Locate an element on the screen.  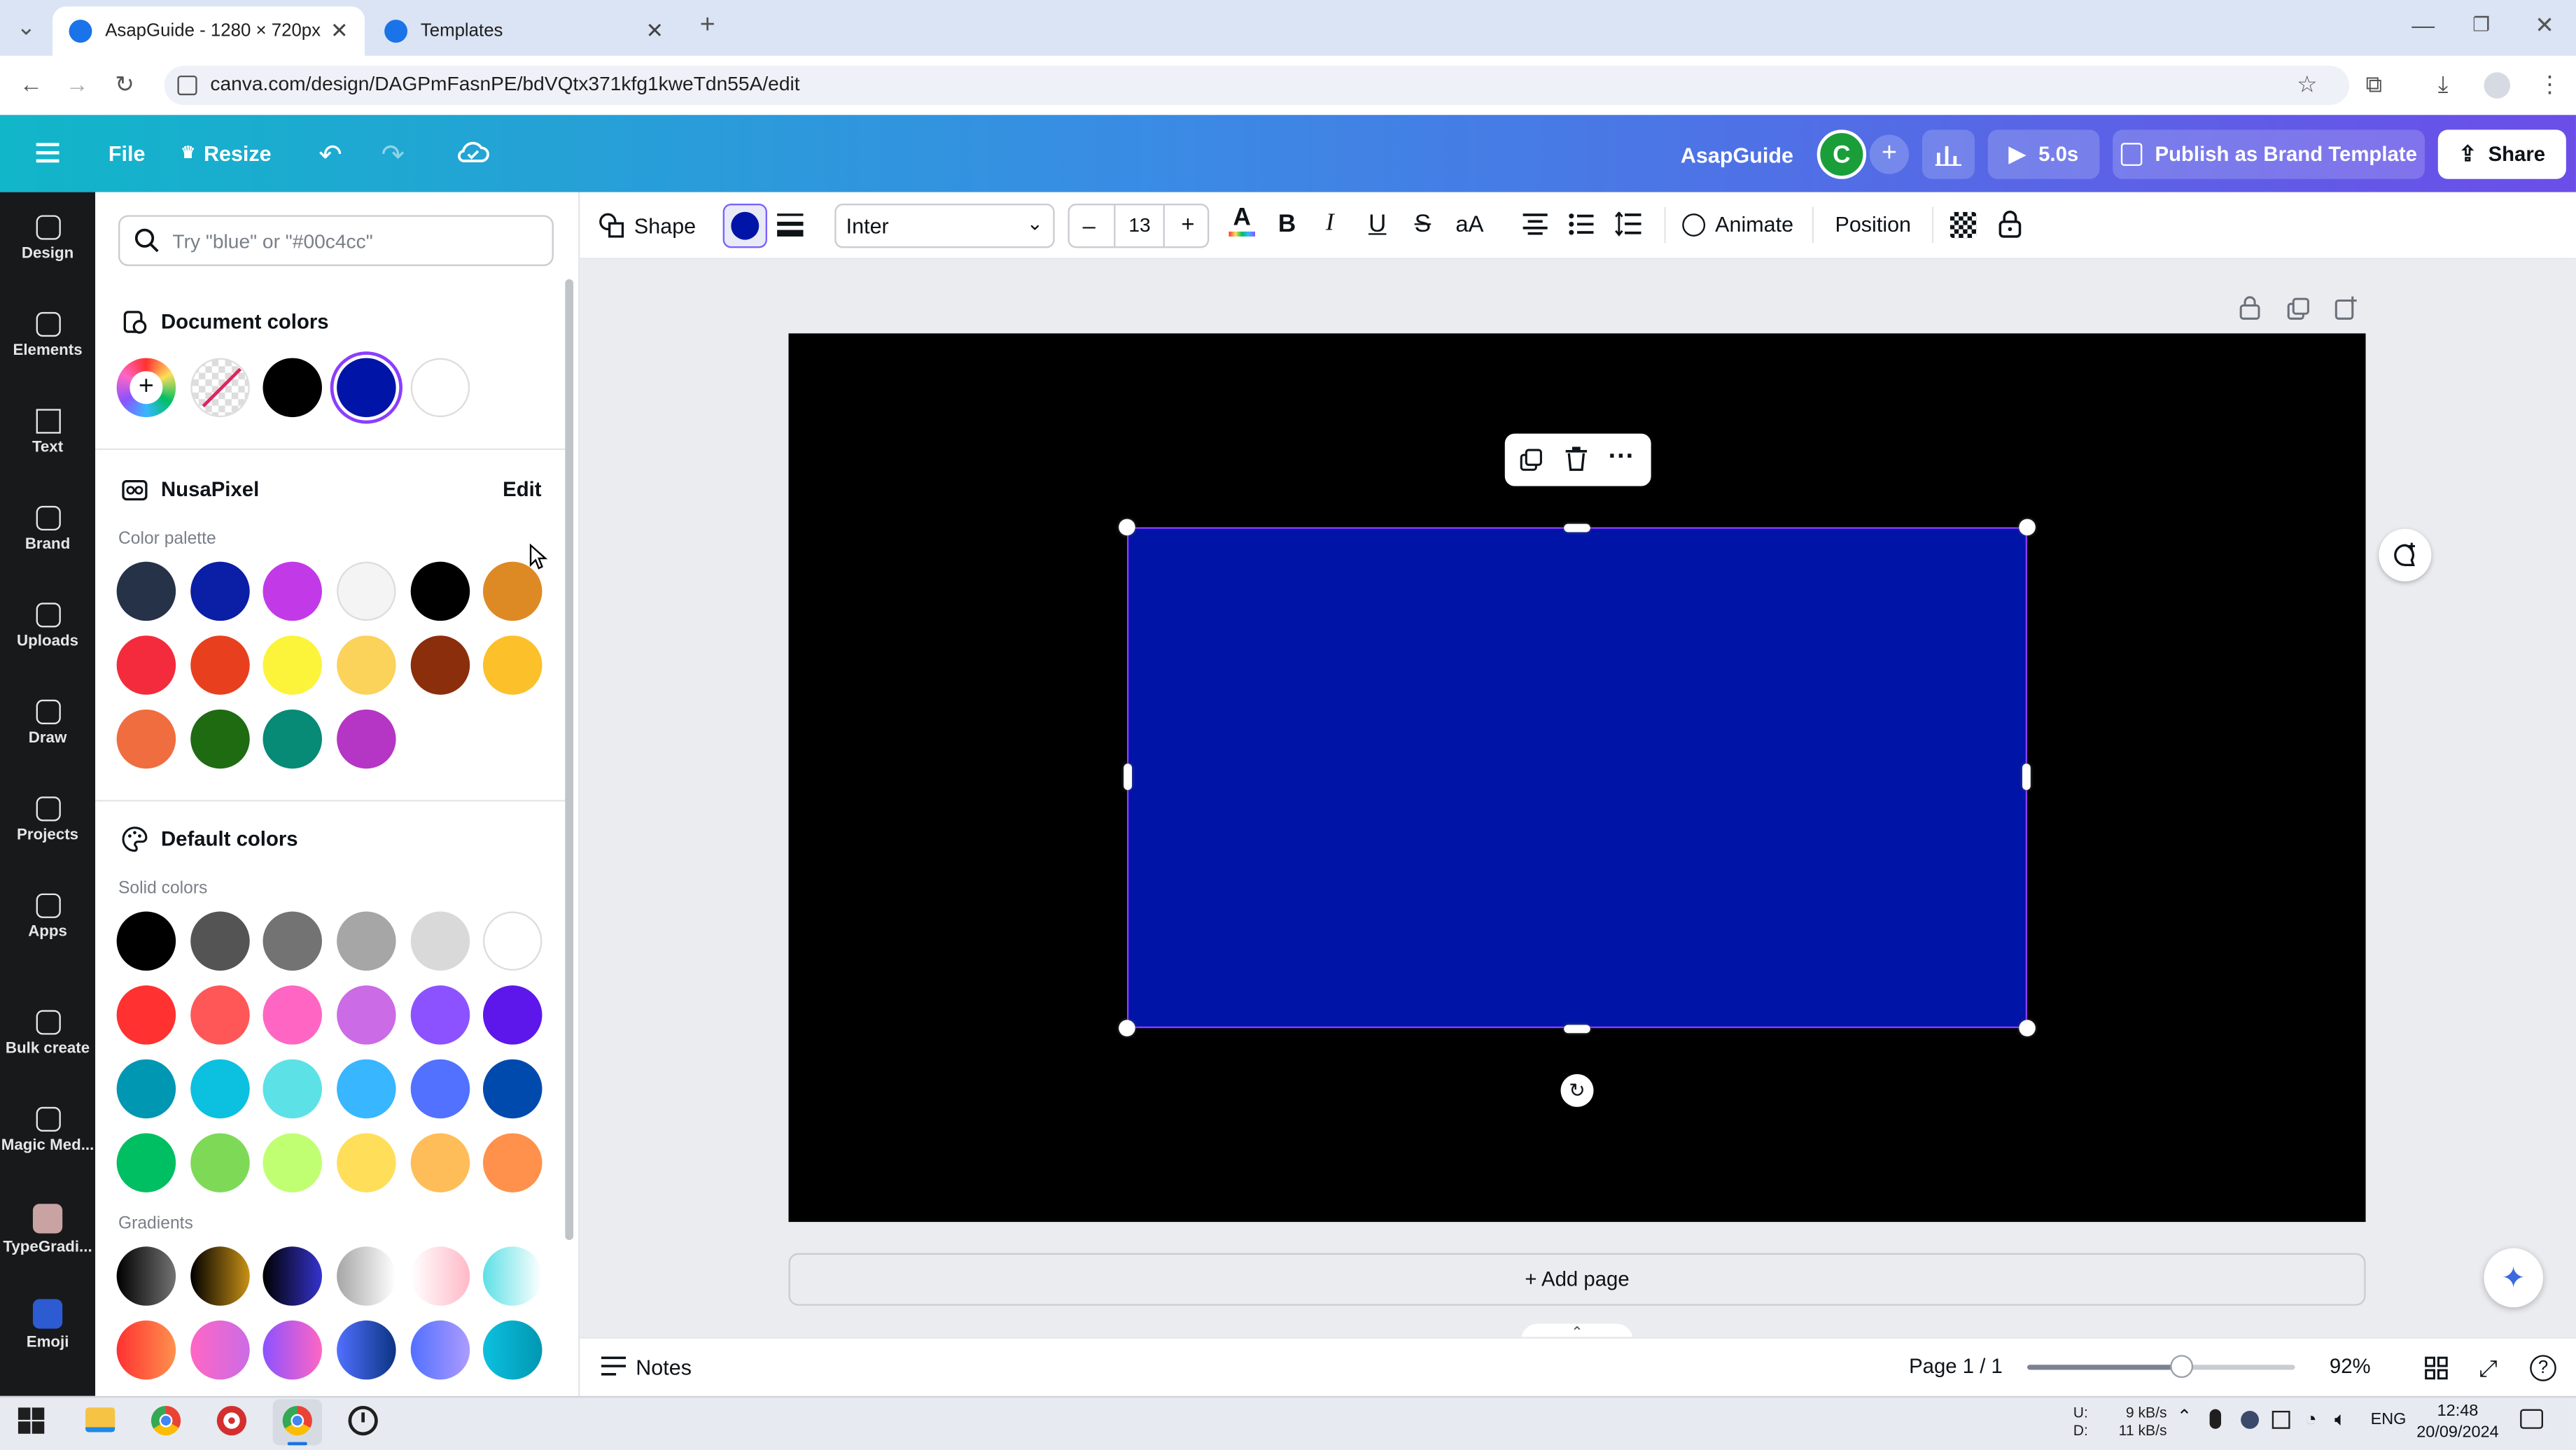
site-info-icon is located at coordinates (187, 85).